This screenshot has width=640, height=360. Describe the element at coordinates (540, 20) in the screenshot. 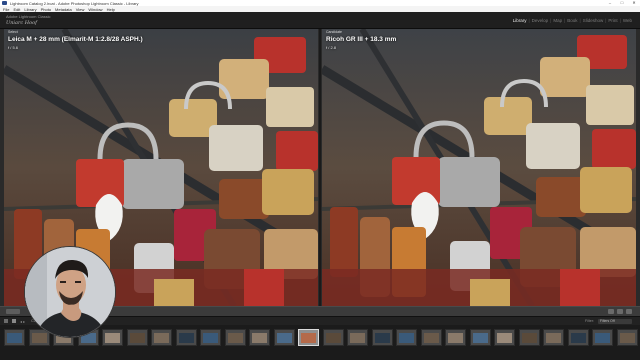

I see `module-develop: Develop` at that location.